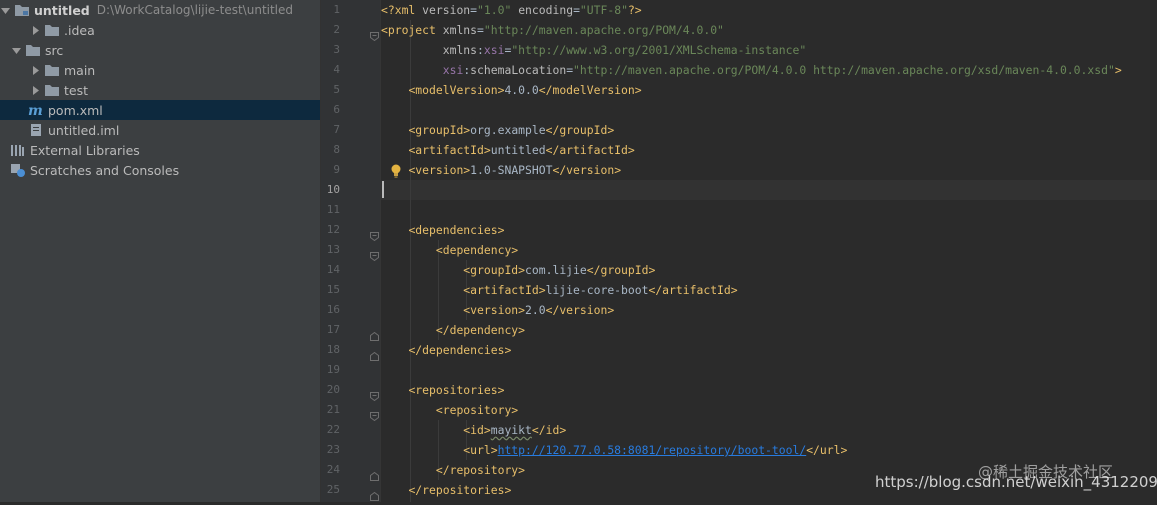  Describe the element at coordinates (330, 470) in the screenshot. I see `line-number: 24` at that location.